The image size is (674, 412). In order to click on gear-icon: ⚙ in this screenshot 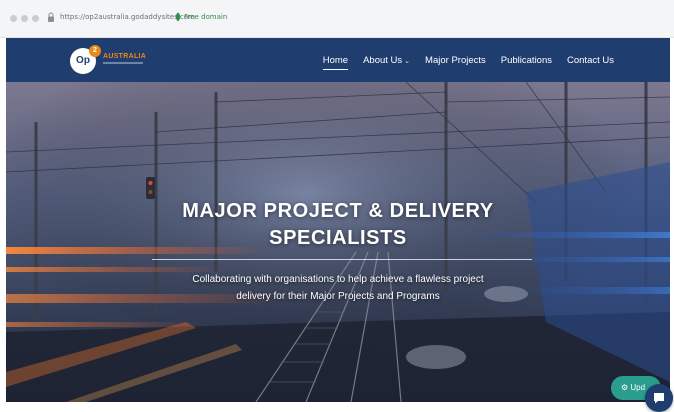, I will do `click(625, 387)`.